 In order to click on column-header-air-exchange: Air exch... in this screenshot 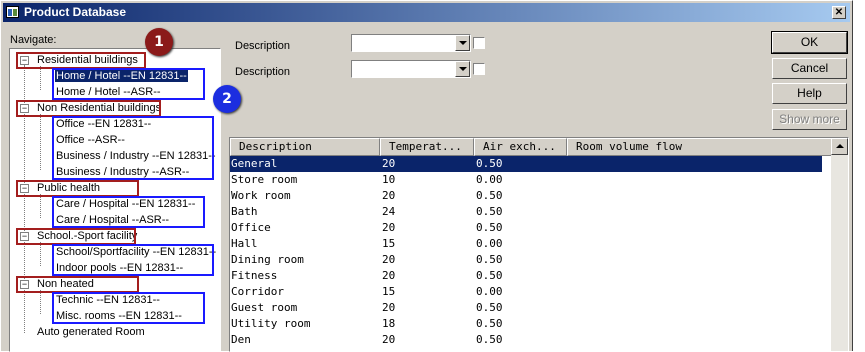, I will do `click(520, 147)`.